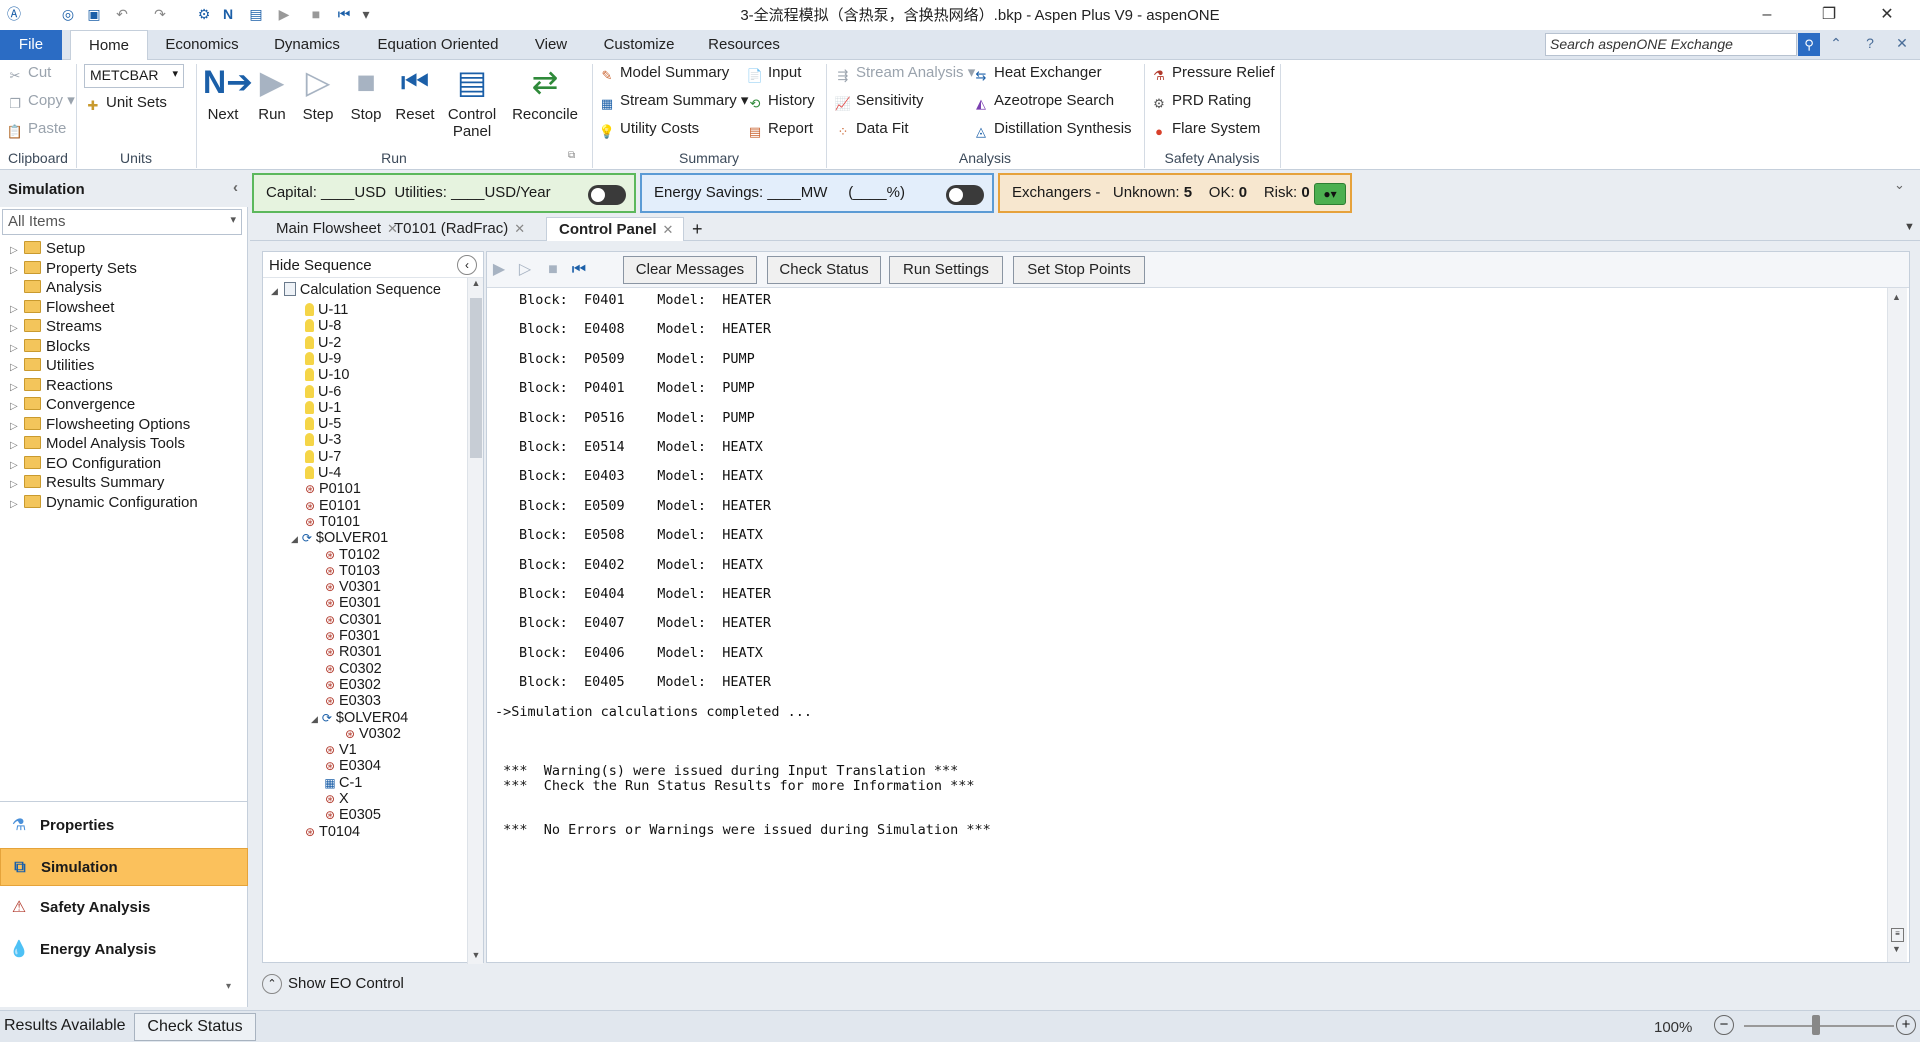 This screenshot has width=1920, height=1042. I want to click on check-status-button: Check Status, so click(824, 270).